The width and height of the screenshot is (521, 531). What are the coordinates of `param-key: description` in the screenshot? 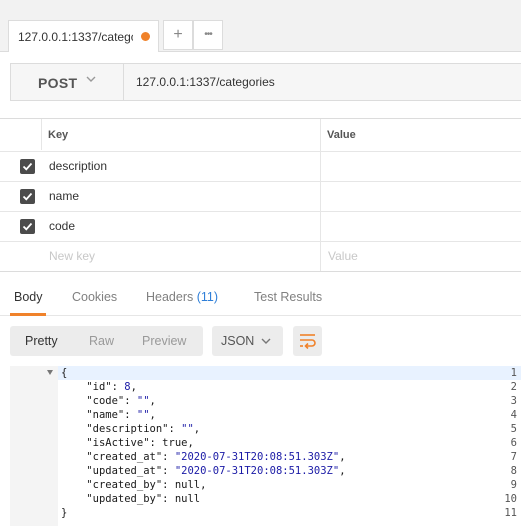 It's located at (78, 166).